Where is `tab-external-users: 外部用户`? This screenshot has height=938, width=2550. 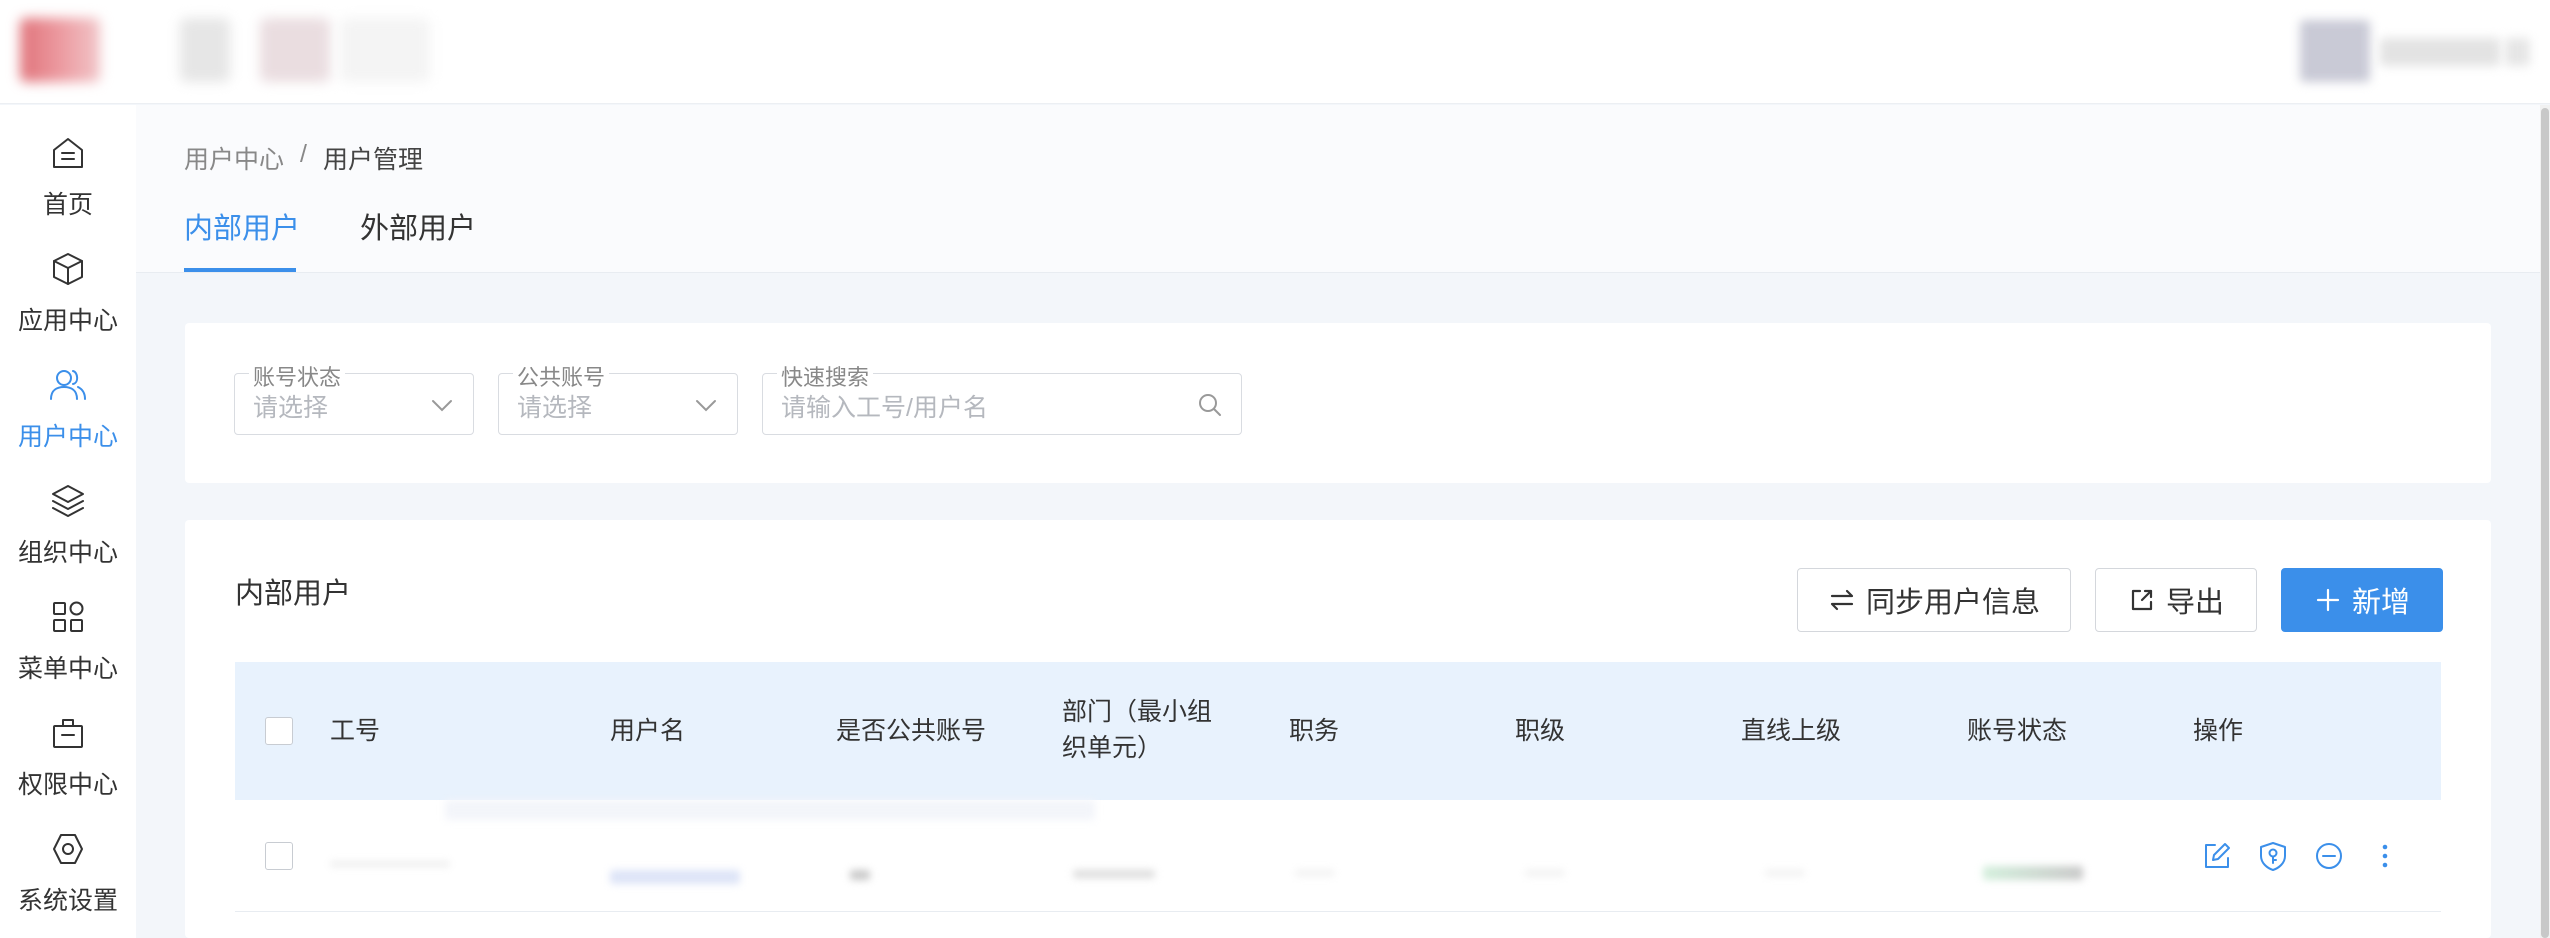
tab-external-users: 外部用户 is located at coordinates (418, 226).